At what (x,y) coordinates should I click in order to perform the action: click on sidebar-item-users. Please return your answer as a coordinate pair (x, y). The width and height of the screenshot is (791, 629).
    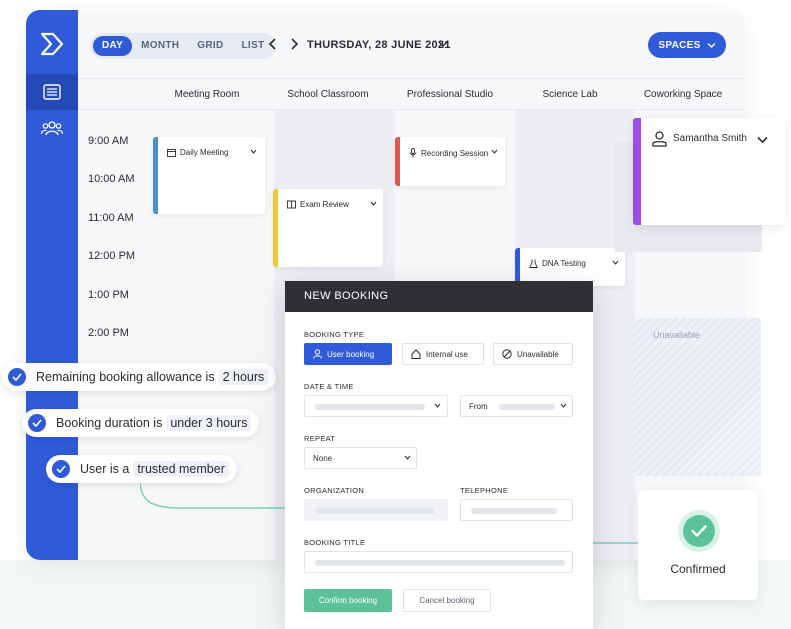
    Looking at the image, I should click on (52, 128).